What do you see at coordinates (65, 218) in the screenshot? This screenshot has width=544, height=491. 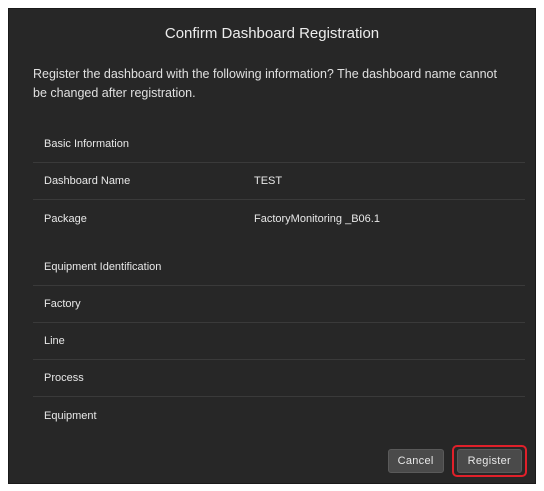 I see `row-label: Package` at bounding box center [65, 218].